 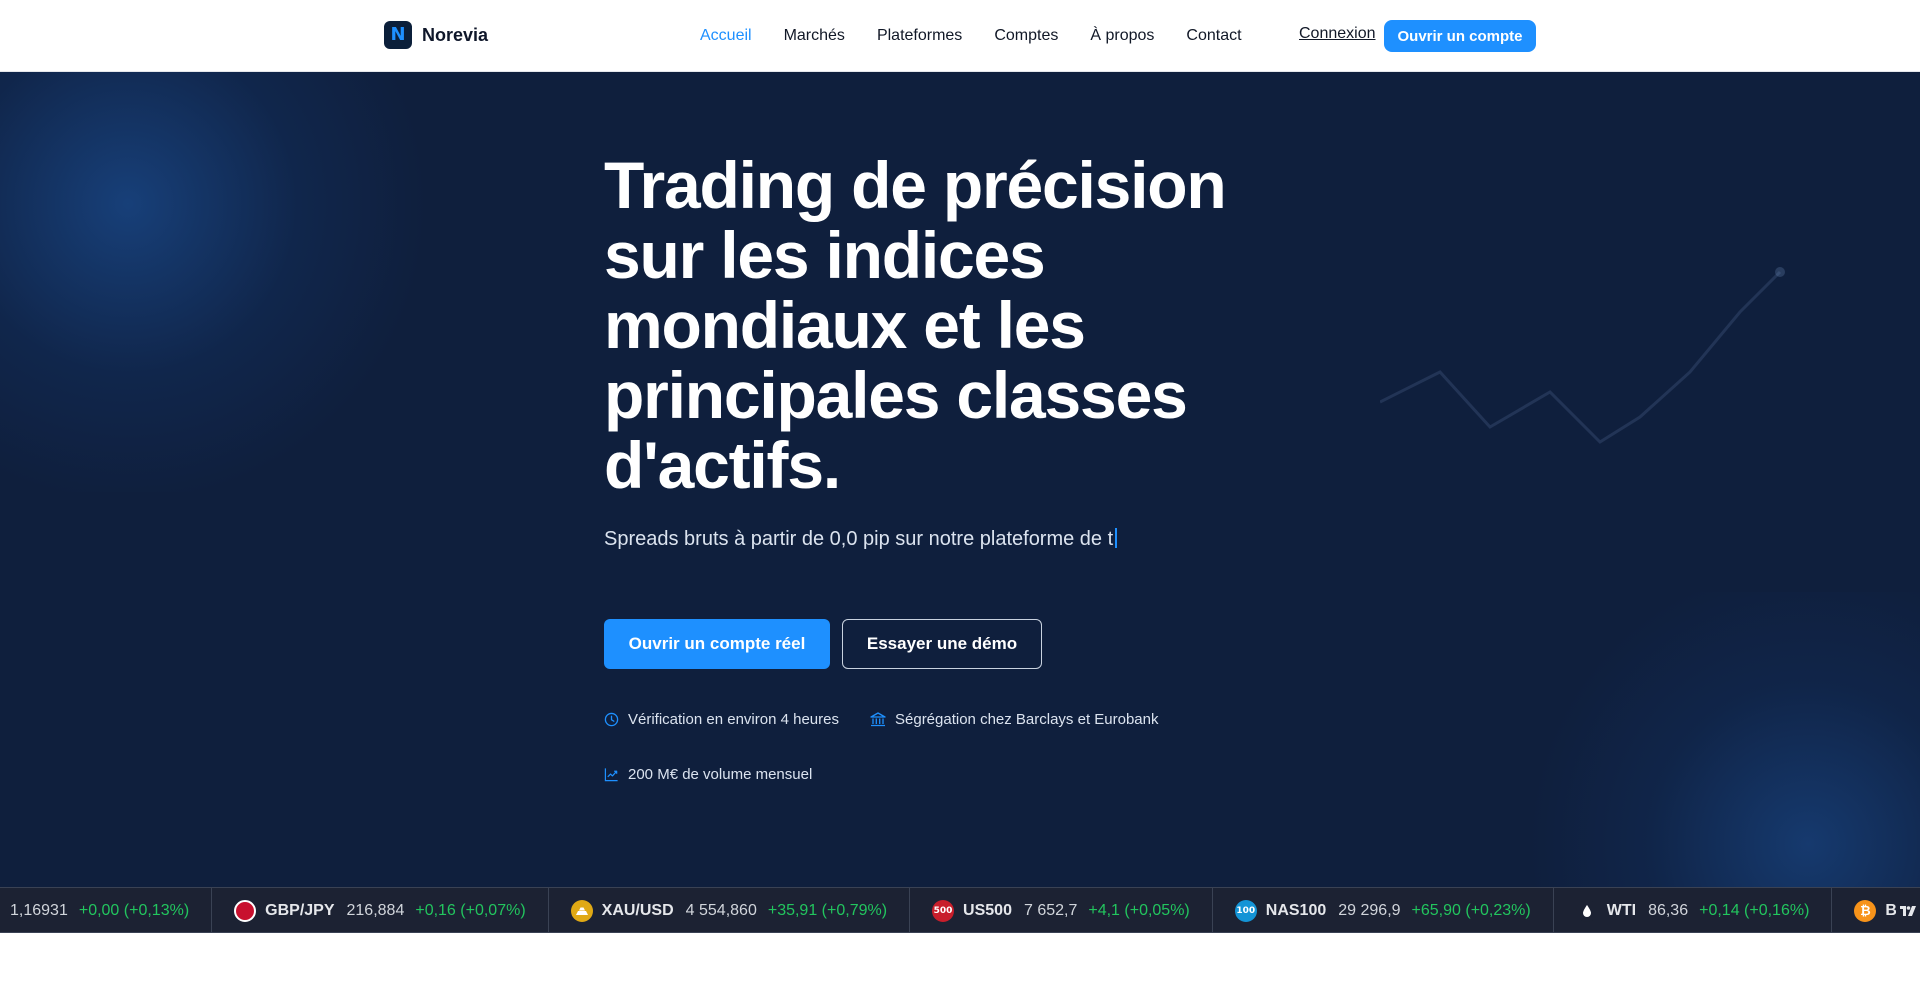 I want to click on page-body, so click(x=960, y=963).